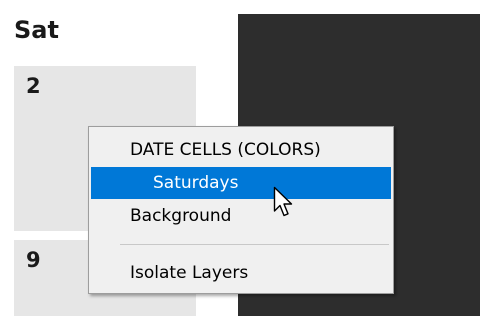  What do you see at coordinates (241, 183) in the screenshot?
I see `menu-item-saturdays: Saturdays` at bounding box center [241, 183].